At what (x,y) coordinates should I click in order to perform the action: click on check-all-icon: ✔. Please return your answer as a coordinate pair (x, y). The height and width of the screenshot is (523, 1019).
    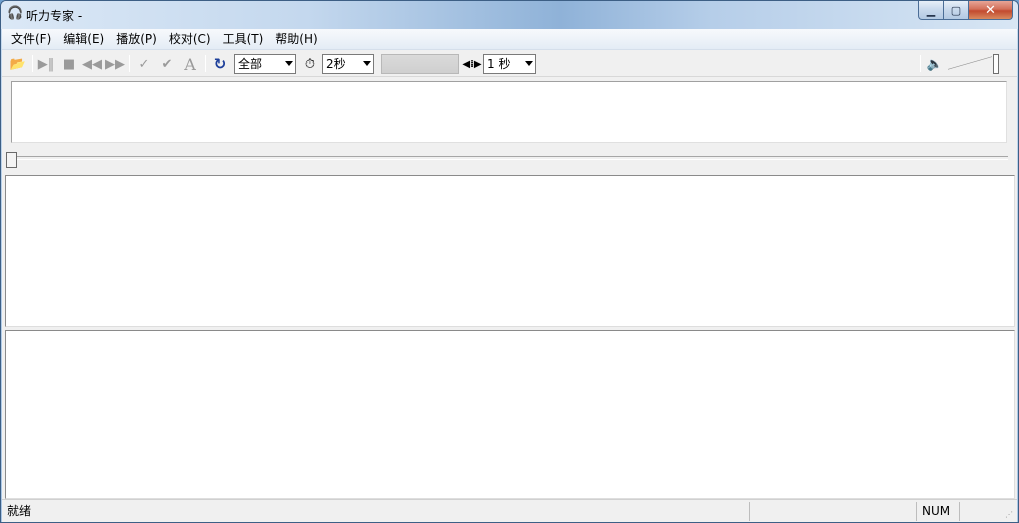
    Looking at the image, I should click on (167, 64).